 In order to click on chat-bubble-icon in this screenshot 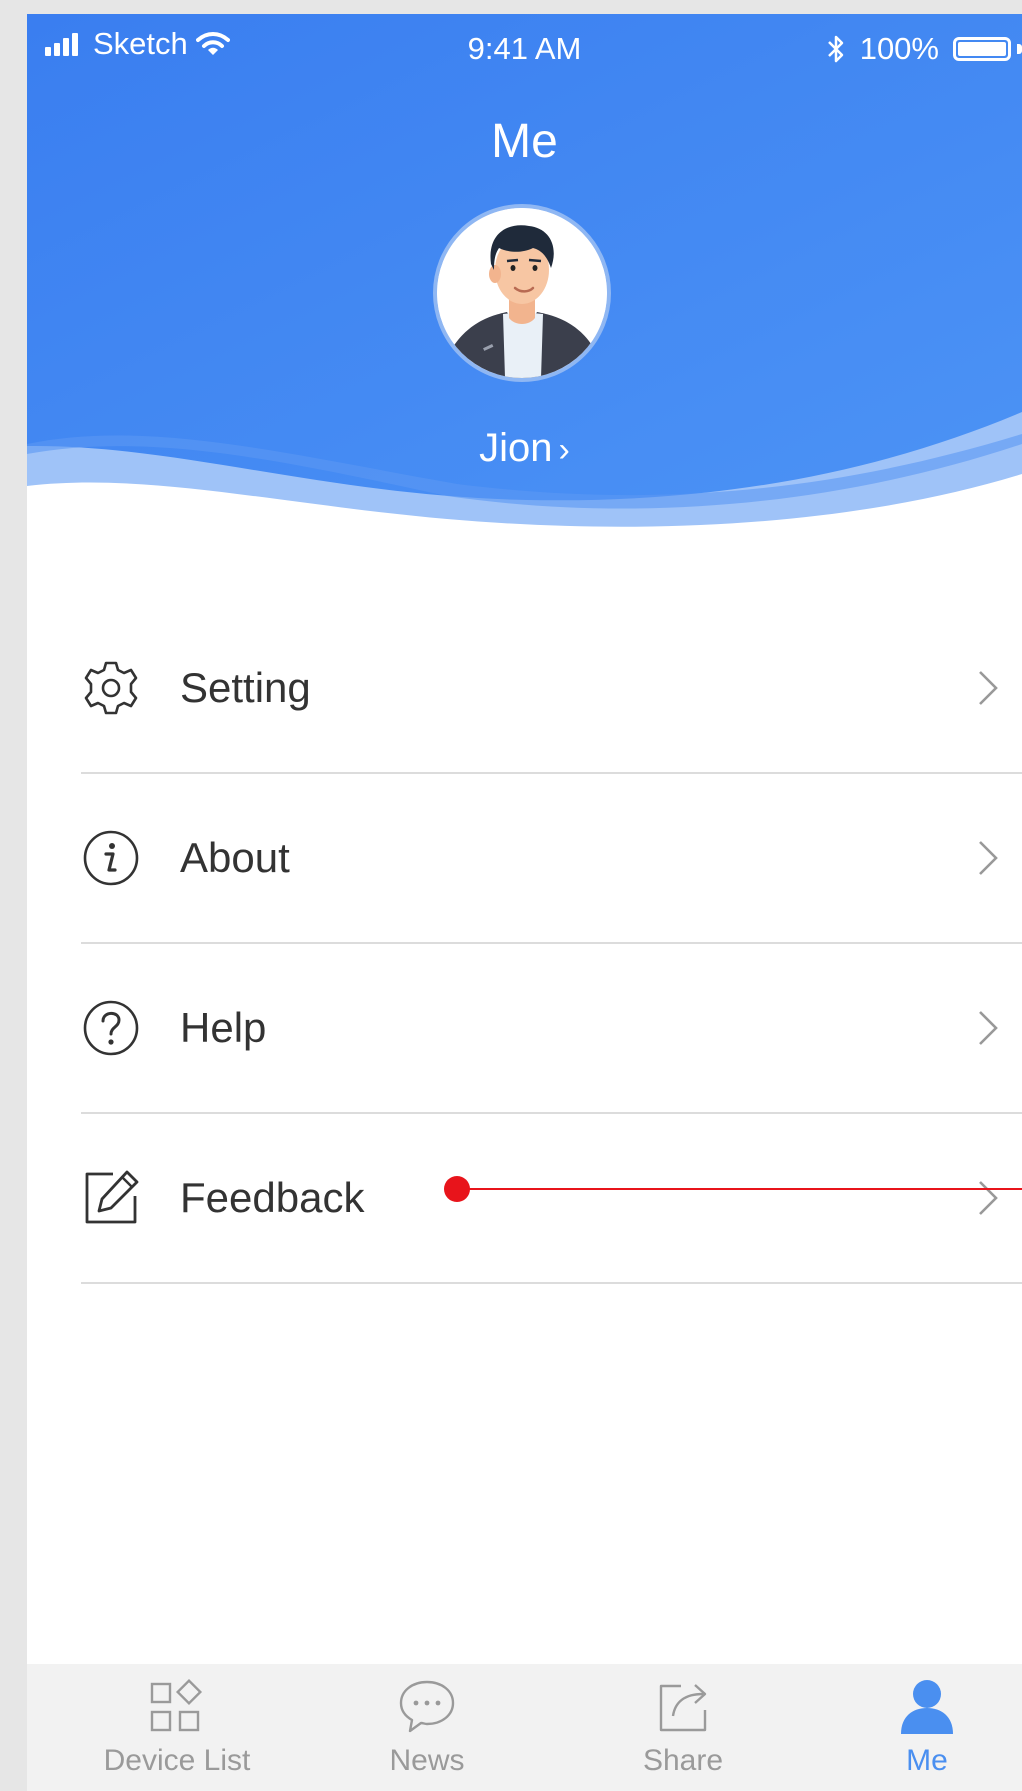, I will do `click(427, 1706)`.